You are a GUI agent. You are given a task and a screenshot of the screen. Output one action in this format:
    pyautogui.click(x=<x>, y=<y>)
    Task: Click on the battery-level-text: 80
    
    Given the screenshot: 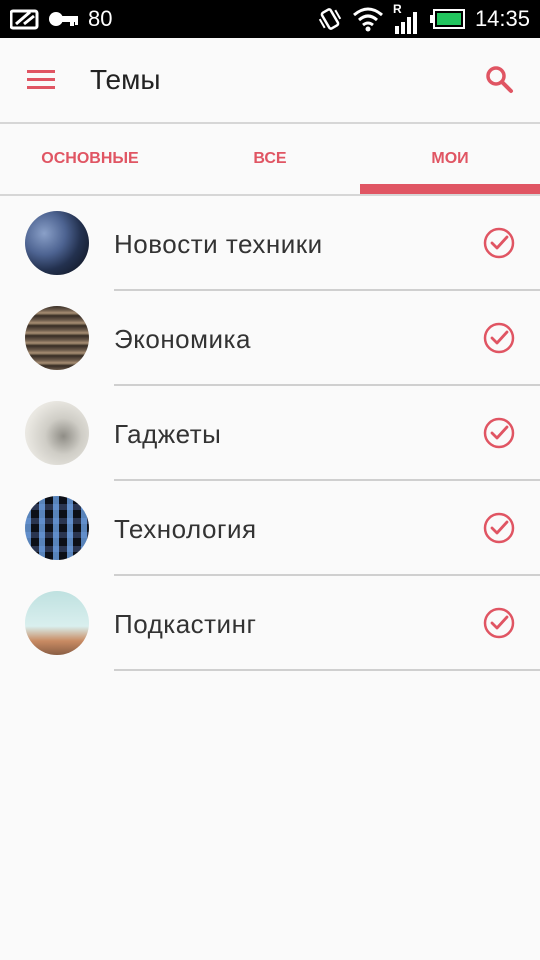 What is the action you would take?
    pyautogui.click(x=100, y=18)
    